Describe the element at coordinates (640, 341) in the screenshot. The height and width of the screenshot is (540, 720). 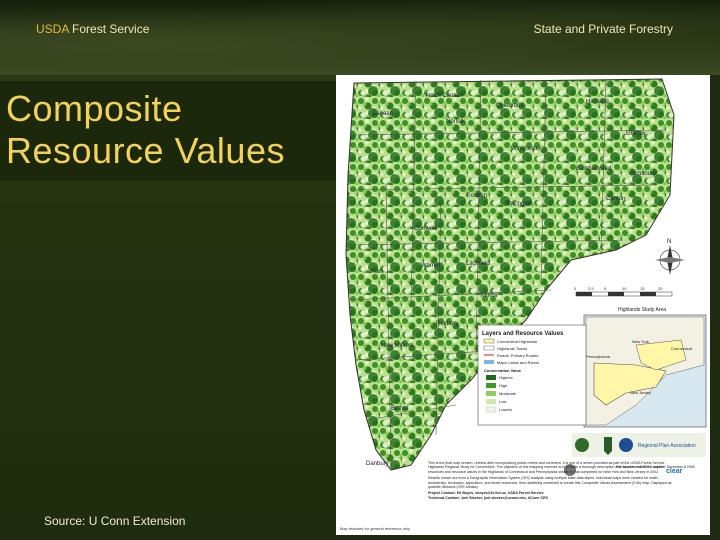
I see `inset-label: New York` at that location.